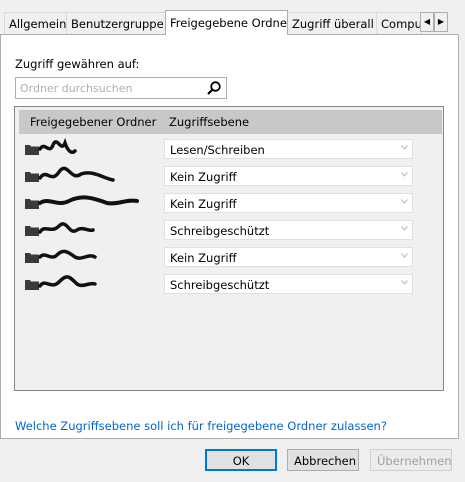 Image resolution: width=465 pixels, height=482 pixels. I want to click on tab-computer: Compu, so click(399, 23).